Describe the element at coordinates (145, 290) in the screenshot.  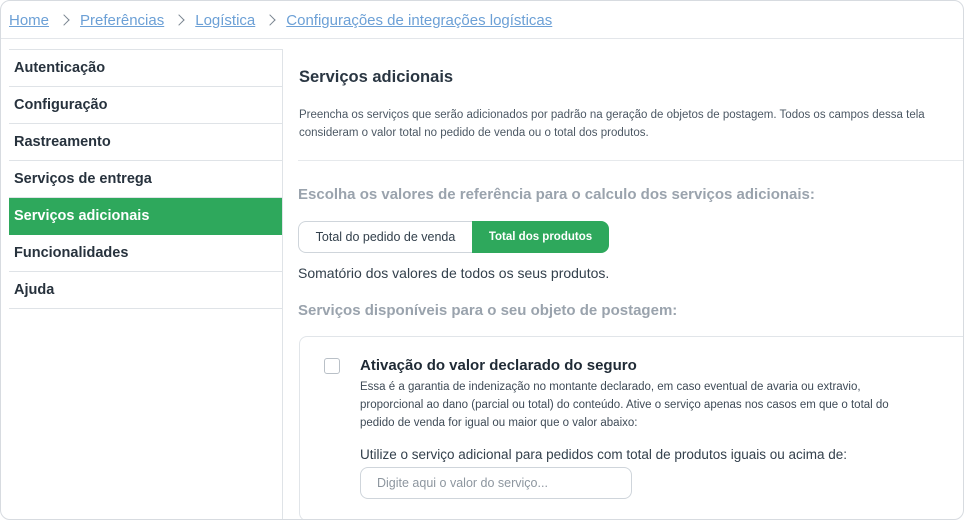
I see `sidebar-item-ajuda: Ajuda` at that location.